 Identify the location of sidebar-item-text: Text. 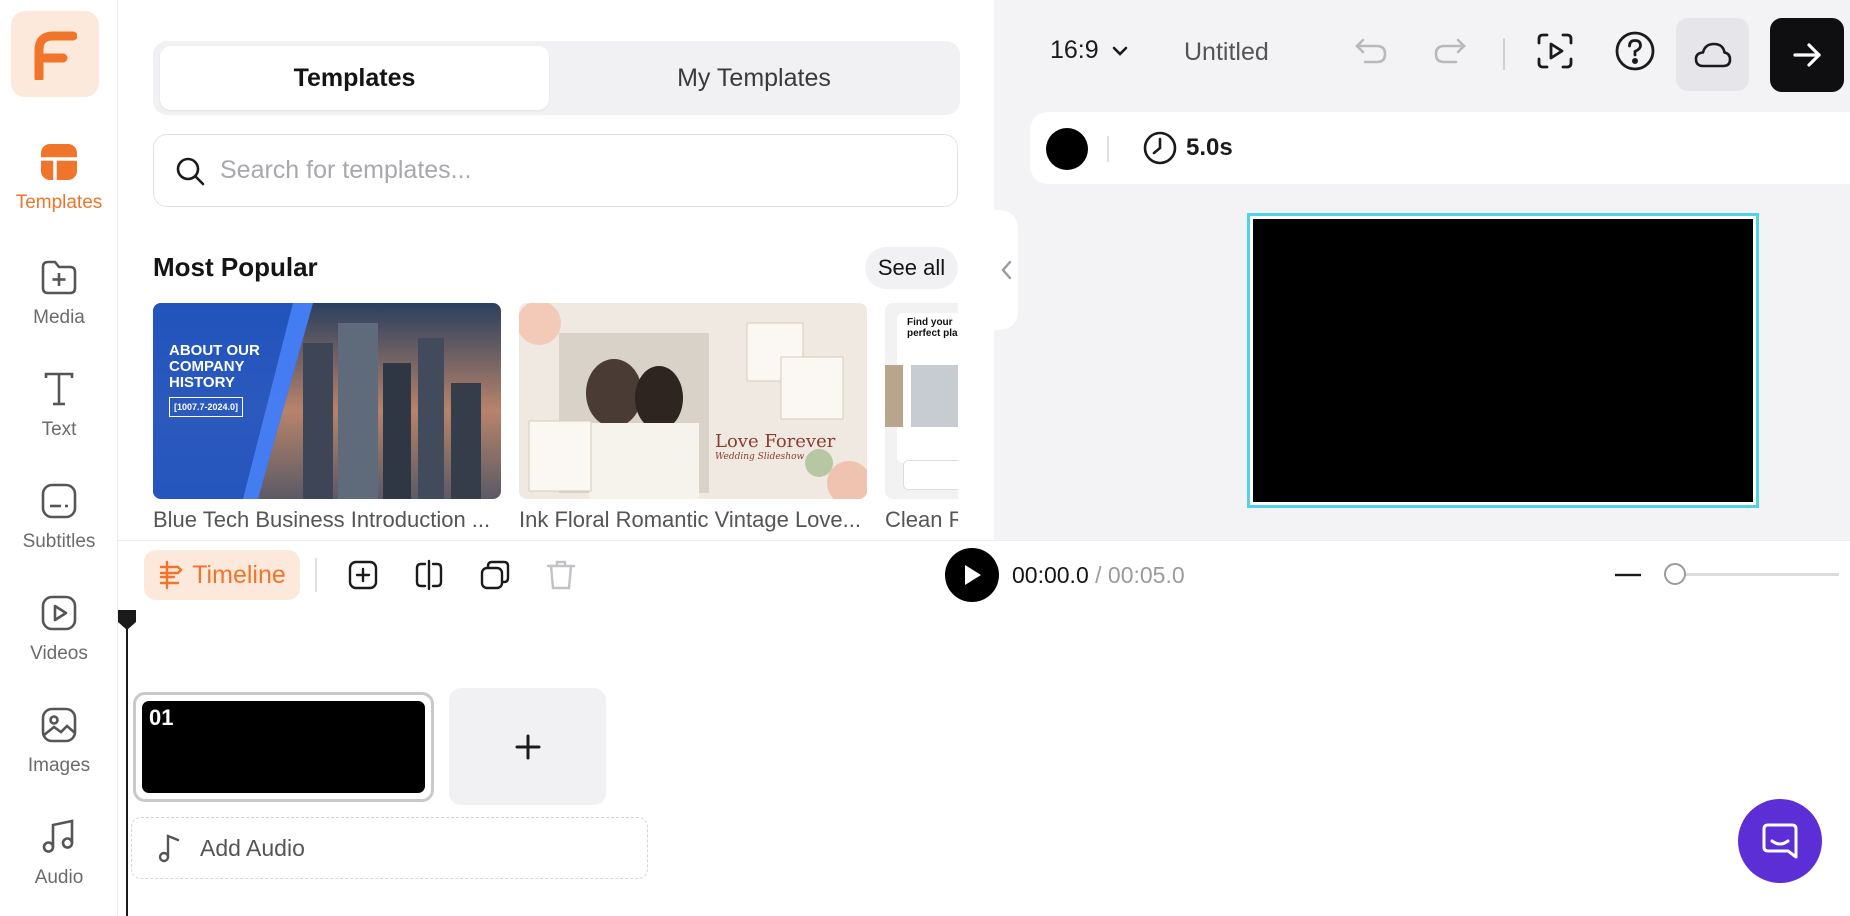
(59, 417).